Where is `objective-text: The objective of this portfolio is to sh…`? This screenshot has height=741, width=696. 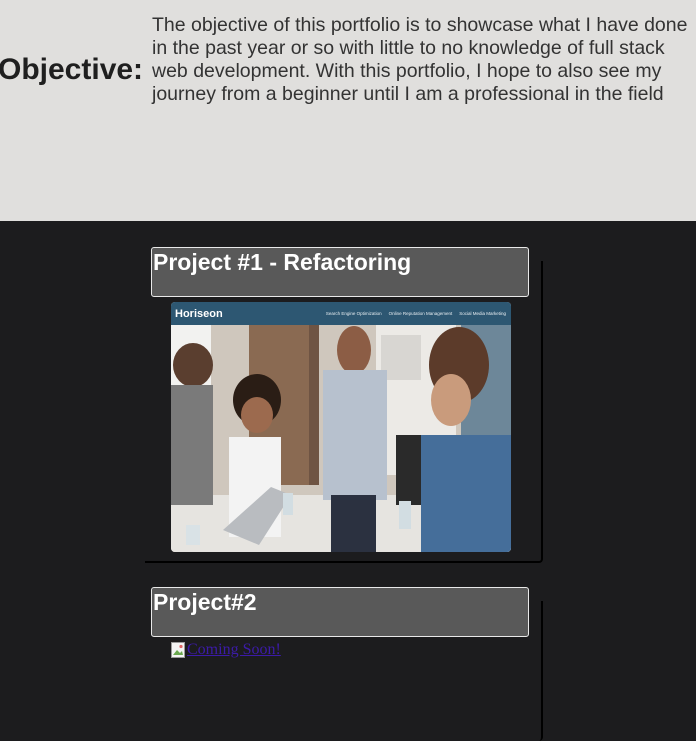
objective-text: The objective of this portfolio is to sh… is located at coordinates (420, 59).